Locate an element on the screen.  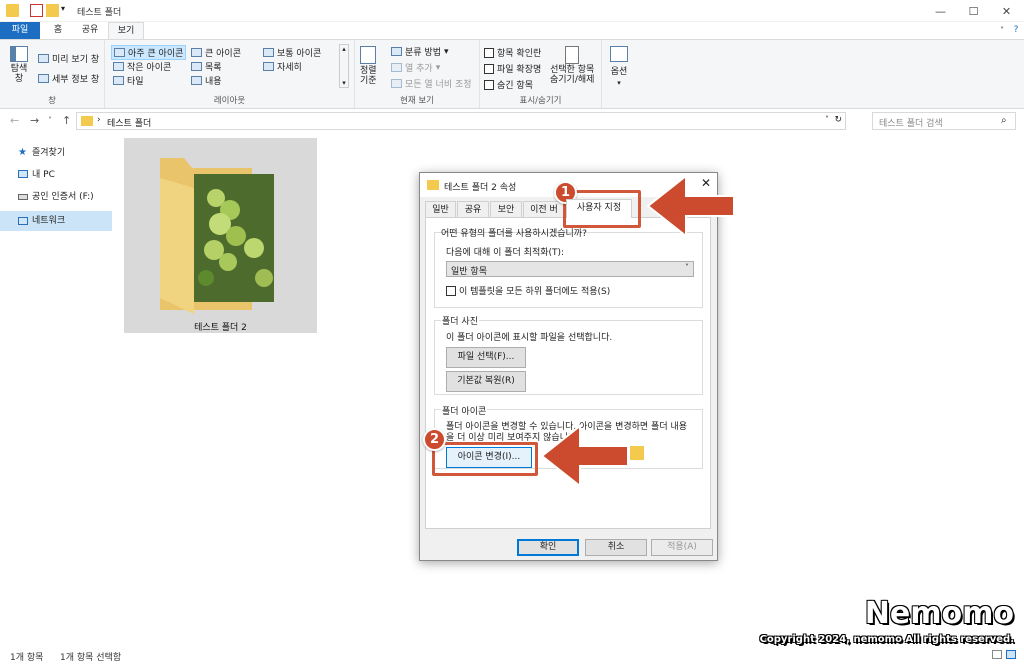
apply-subfolders-checkbox: 이 템플릿을 모든 하위 폴더에도 적용(S) is located at coordinates (528, 290).